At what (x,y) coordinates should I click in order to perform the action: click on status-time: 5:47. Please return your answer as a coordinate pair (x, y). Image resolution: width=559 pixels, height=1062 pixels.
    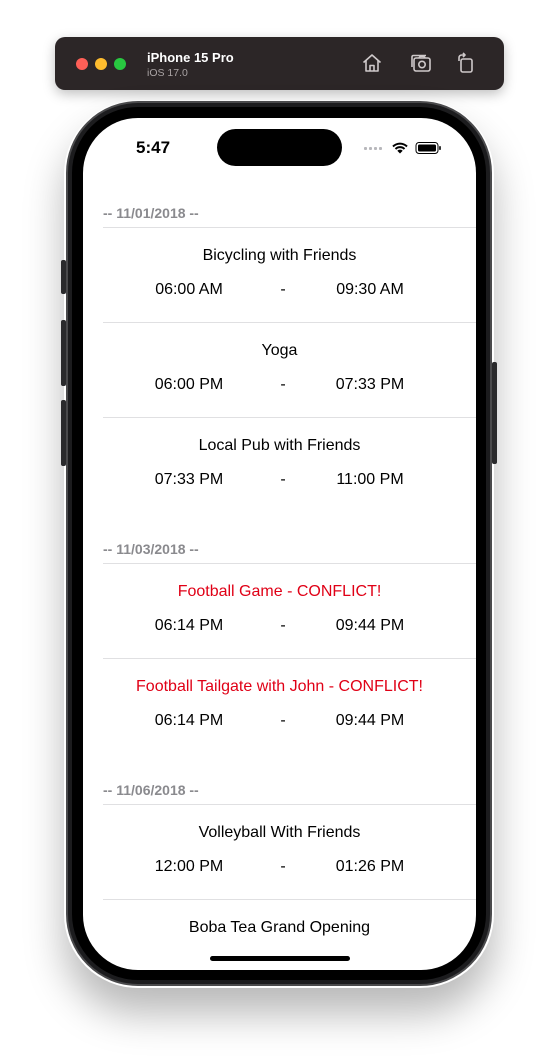
    Looking at the image, I should click on (153, 147).